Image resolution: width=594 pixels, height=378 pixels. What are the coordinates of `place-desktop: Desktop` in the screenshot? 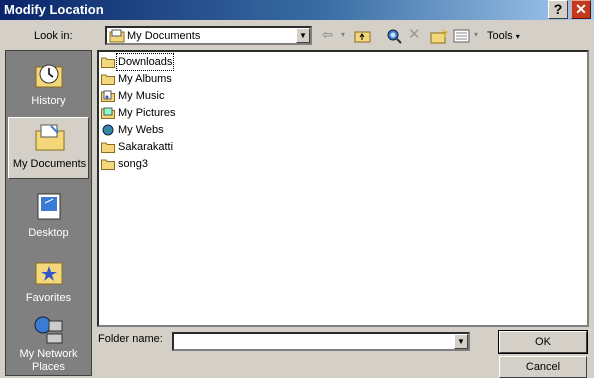 It's located at (48, 218).